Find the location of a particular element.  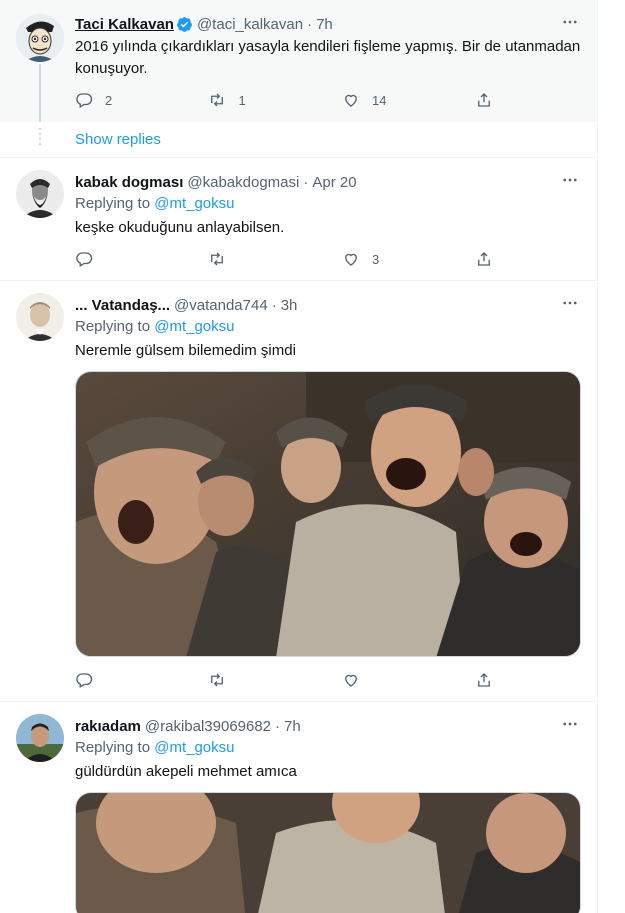

author-handle: @vatanda744 is located at coordinates (221, 305).